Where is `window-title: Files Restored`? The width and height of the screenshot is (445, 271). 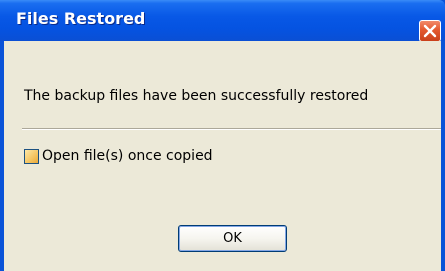 window-title: Files Restored is located at coordinates (81, 18).